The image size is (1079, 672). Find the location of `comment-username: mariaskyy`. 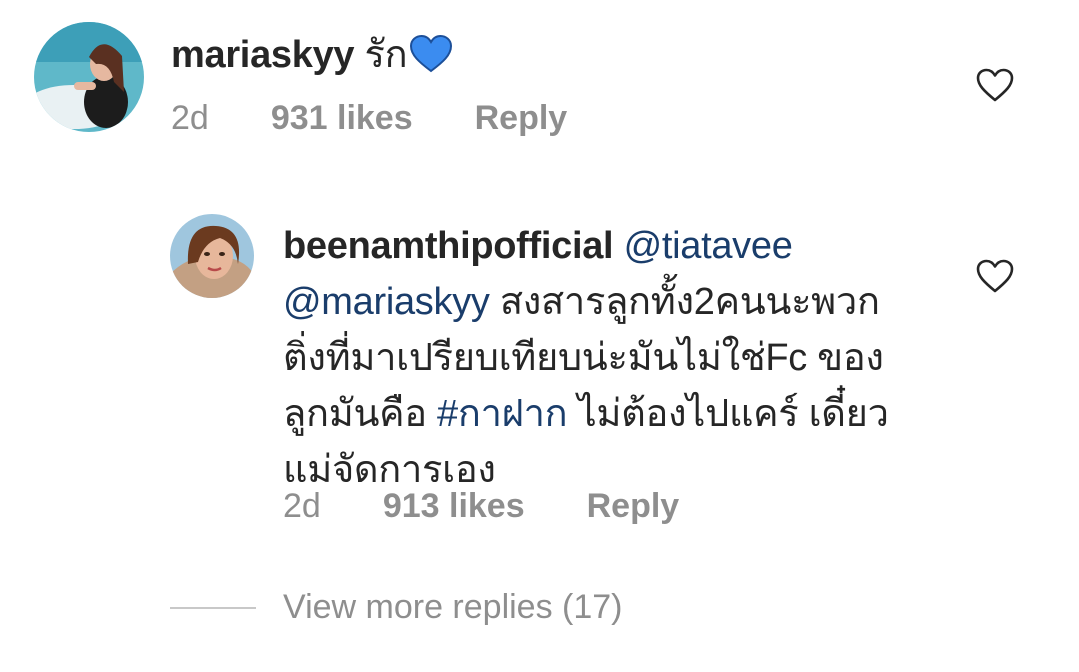

comment-username: mariaskyy is located at coordinates (263, 55).